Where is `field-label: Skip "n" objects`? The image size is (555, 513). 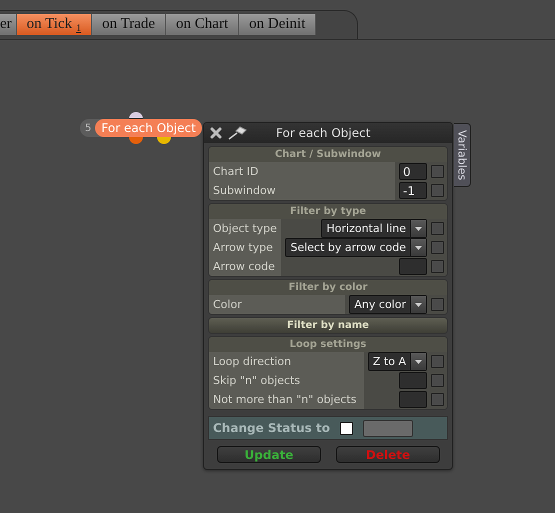 field-label: Skip "n" objects is located at coordinates (286, 380).